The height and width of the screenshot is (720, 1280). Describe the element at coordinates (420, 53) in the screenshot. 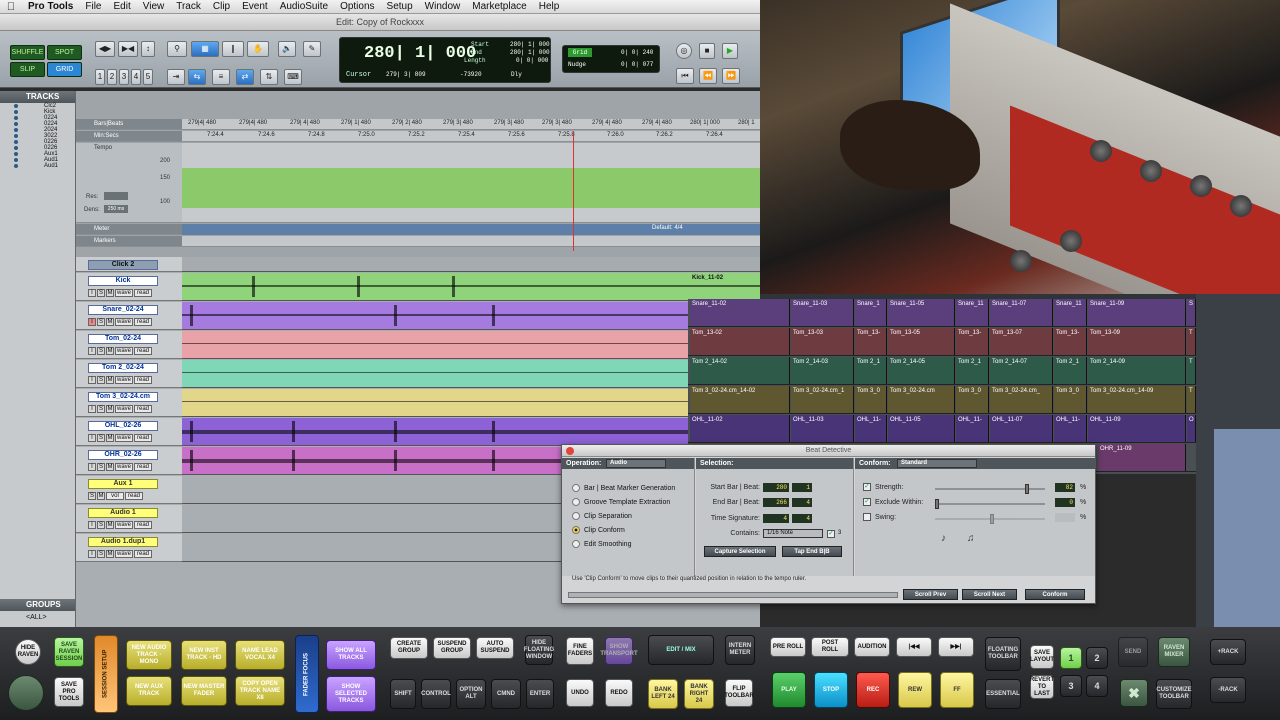

I see `main-counter: 280| 1| 000` at that location.